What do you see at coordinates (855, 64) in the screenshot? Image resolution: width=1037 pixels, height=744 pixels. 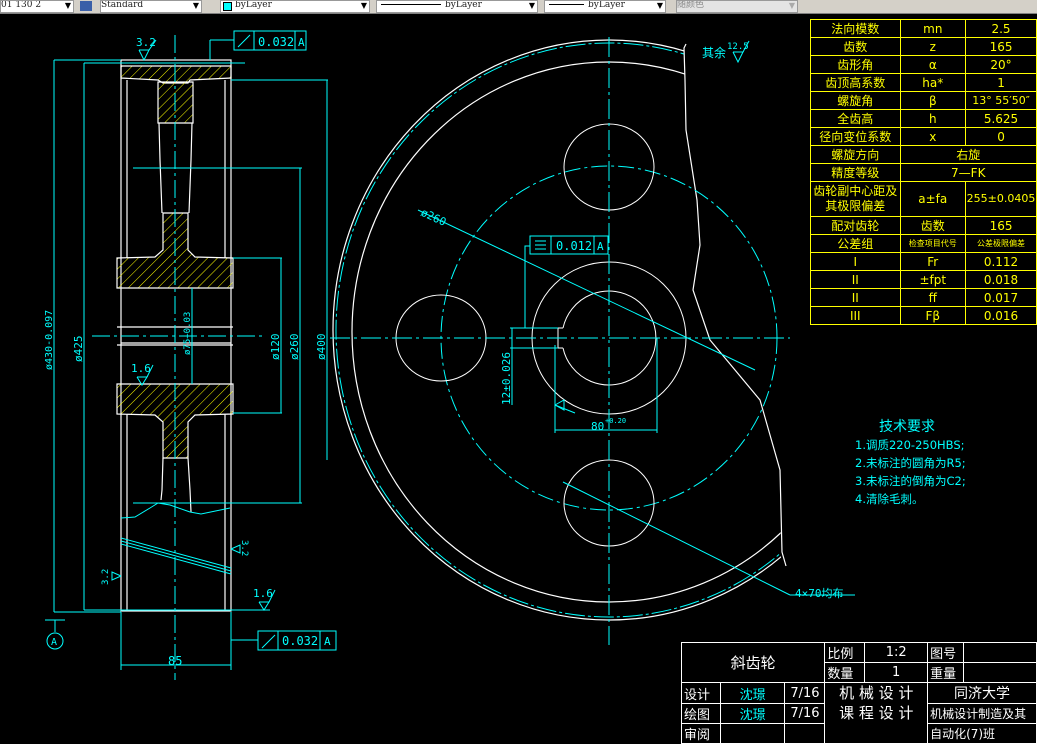 I see `param-name: 齿形角` at bounding box center [855, 64].